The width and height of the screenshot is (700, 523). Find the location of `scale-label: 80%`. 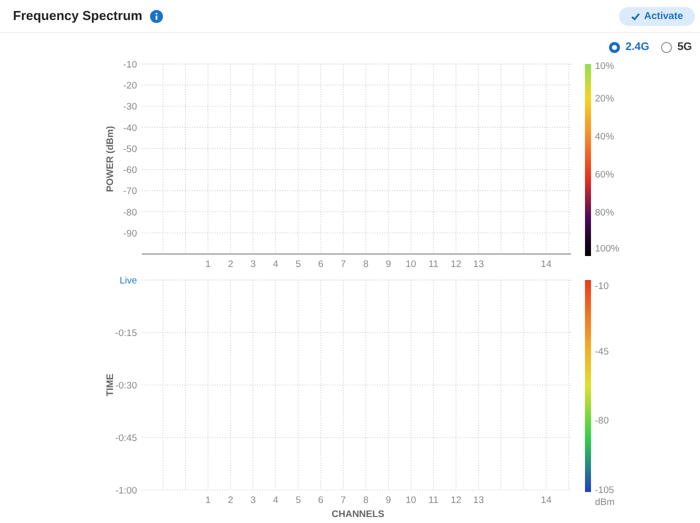

scale-label: 80% is located at coordinates (604, 212).